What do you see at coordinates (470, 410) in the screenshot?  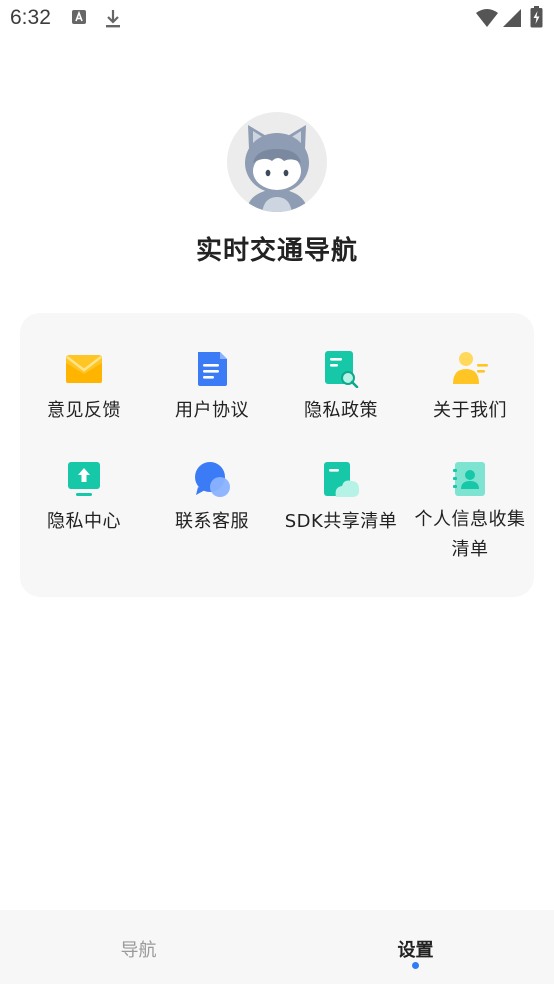 I see `menu-item-label: 关于我们` at bounding box center [470, 410].